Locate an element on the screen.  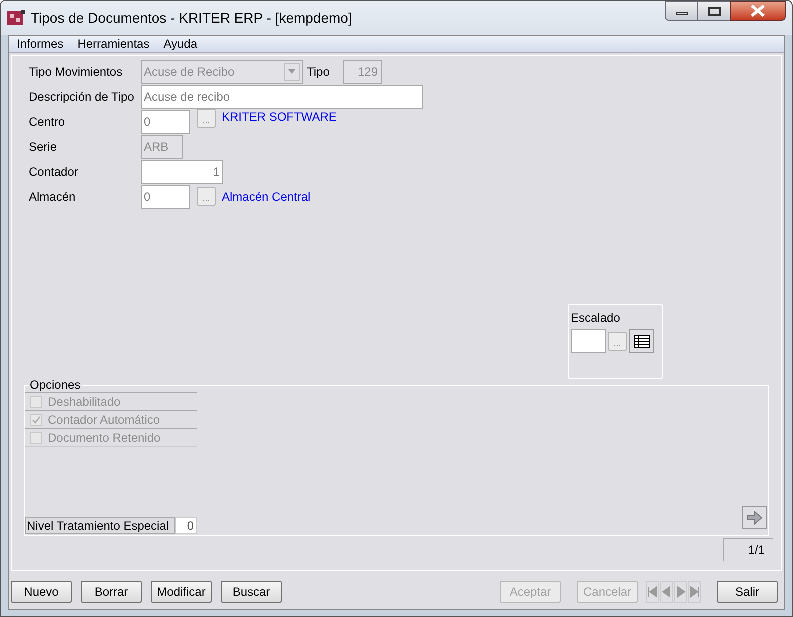
action-button: Borrar is located at coordinates (111, 592).